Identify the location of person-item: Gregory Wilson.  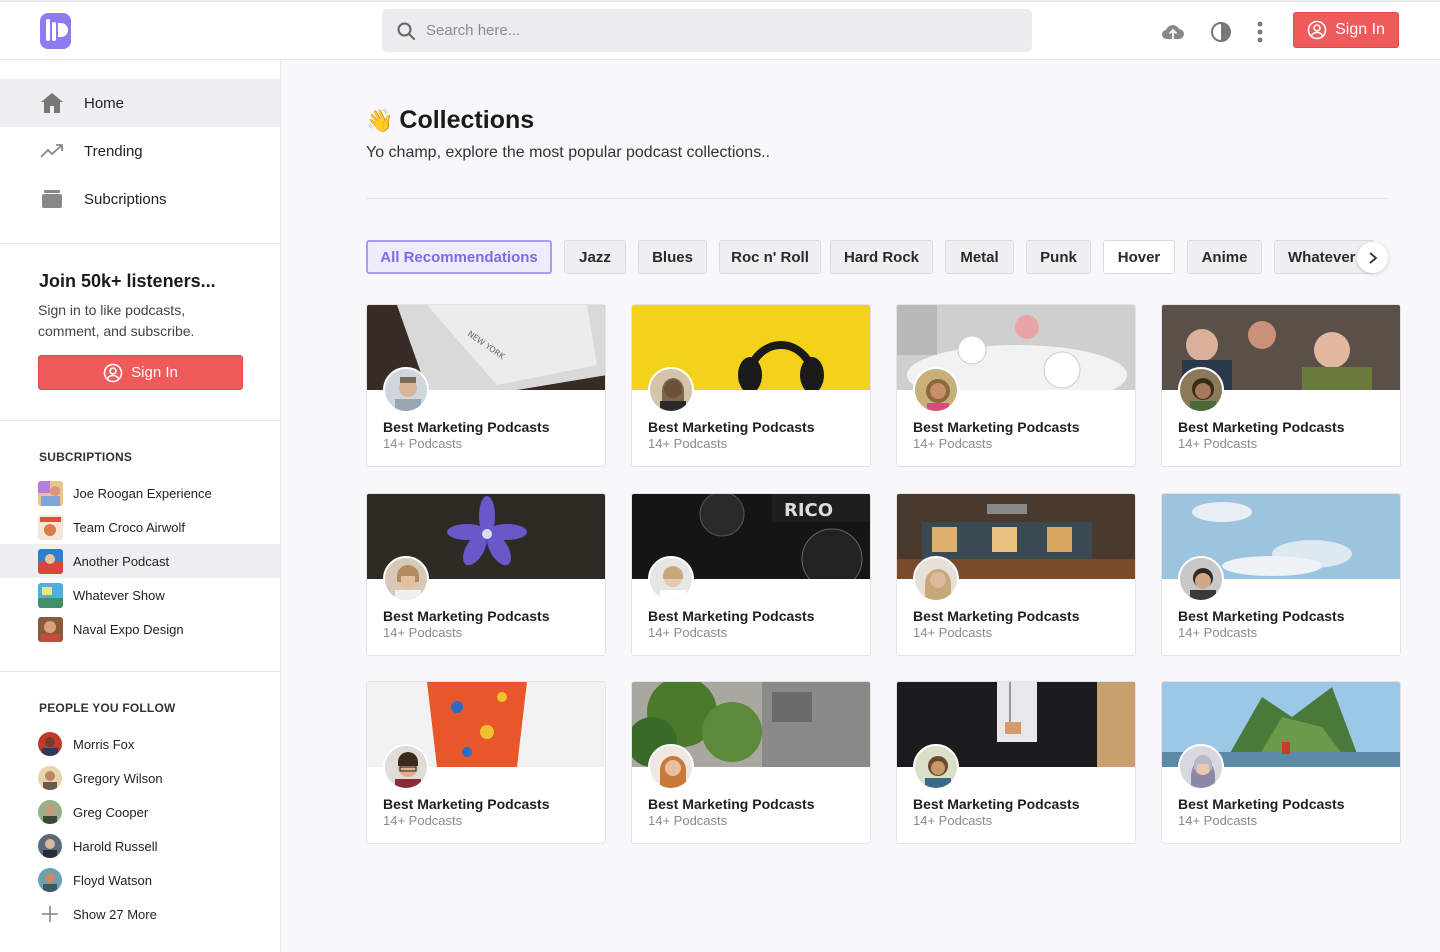
(140, 778).